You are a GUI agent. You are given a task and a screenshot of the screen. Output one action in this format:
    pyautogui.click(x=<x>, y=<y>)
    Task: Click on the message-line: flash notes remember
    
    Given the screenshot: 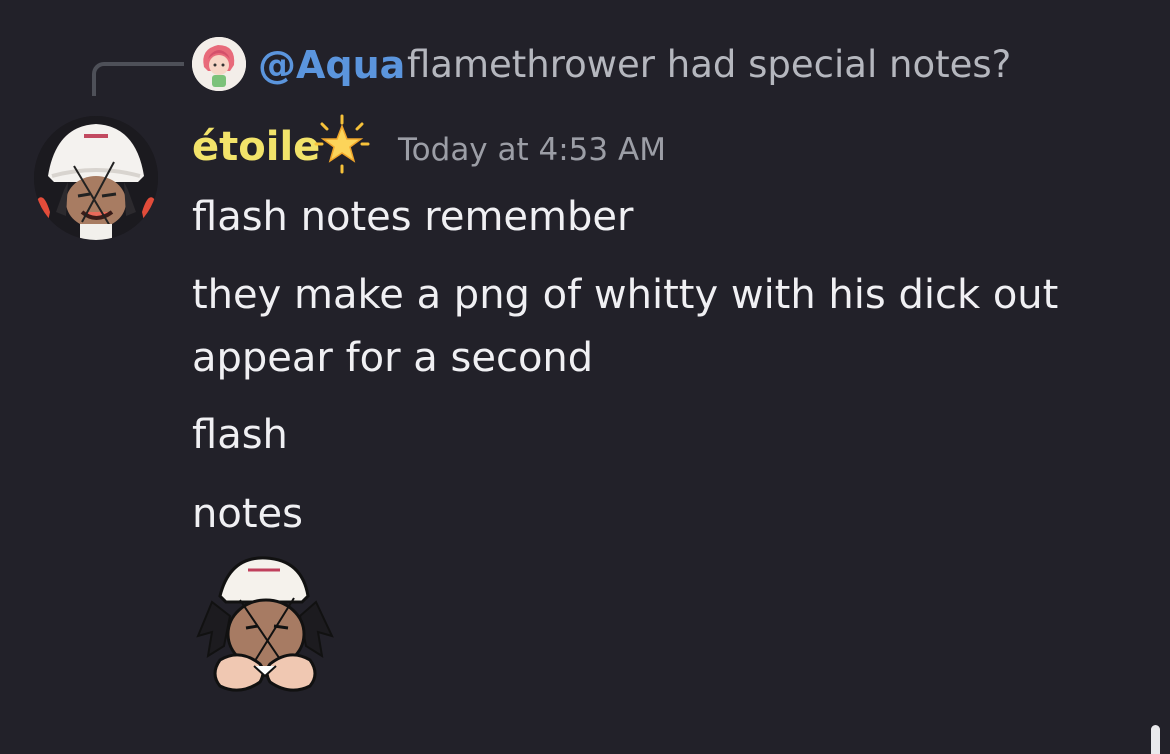 What is the action you would take?
    pyautogui.click(x=413, y=217)
    